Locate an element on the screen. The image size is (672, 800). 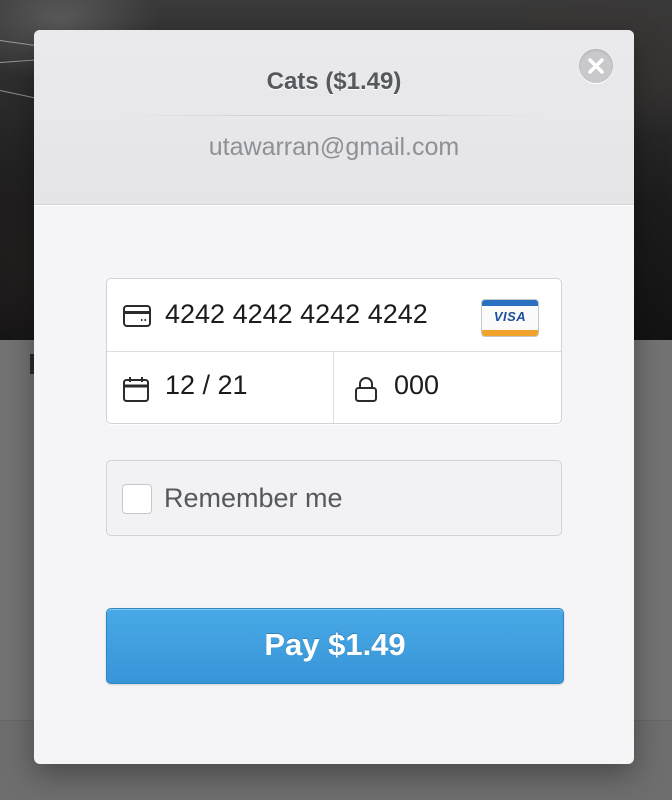
card-brand-label: VISA is located at coordinates (510, 316).